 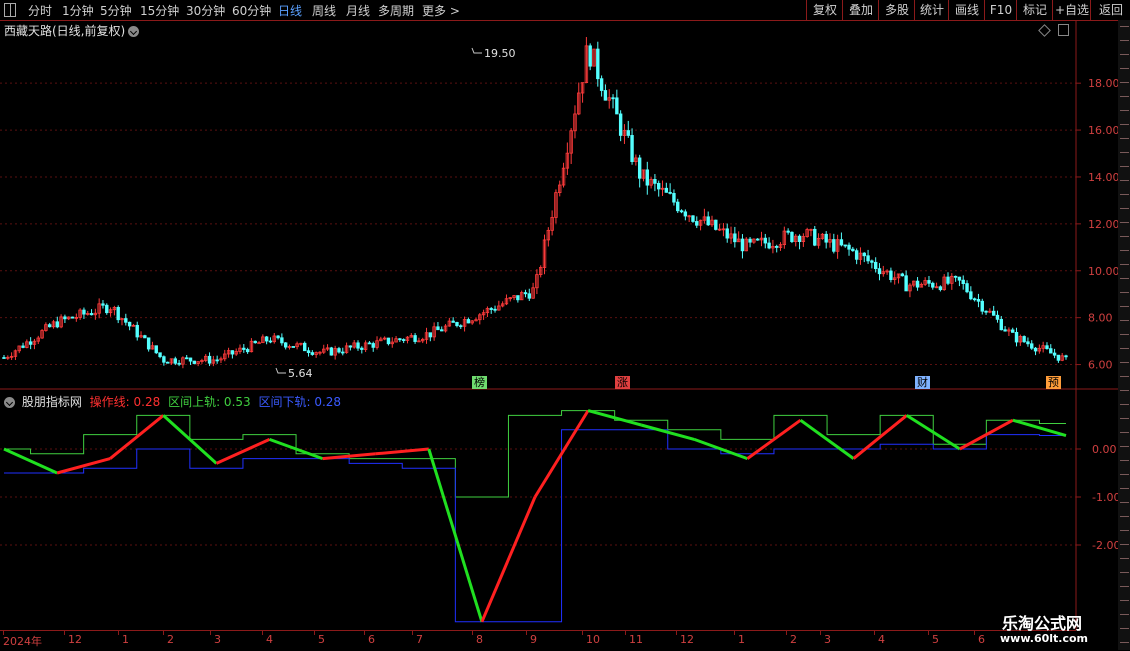 What do you see at coordinates (922, 382) in the screenshot?
I see `event-tag-2: 财` at bounding box center [922, 382].